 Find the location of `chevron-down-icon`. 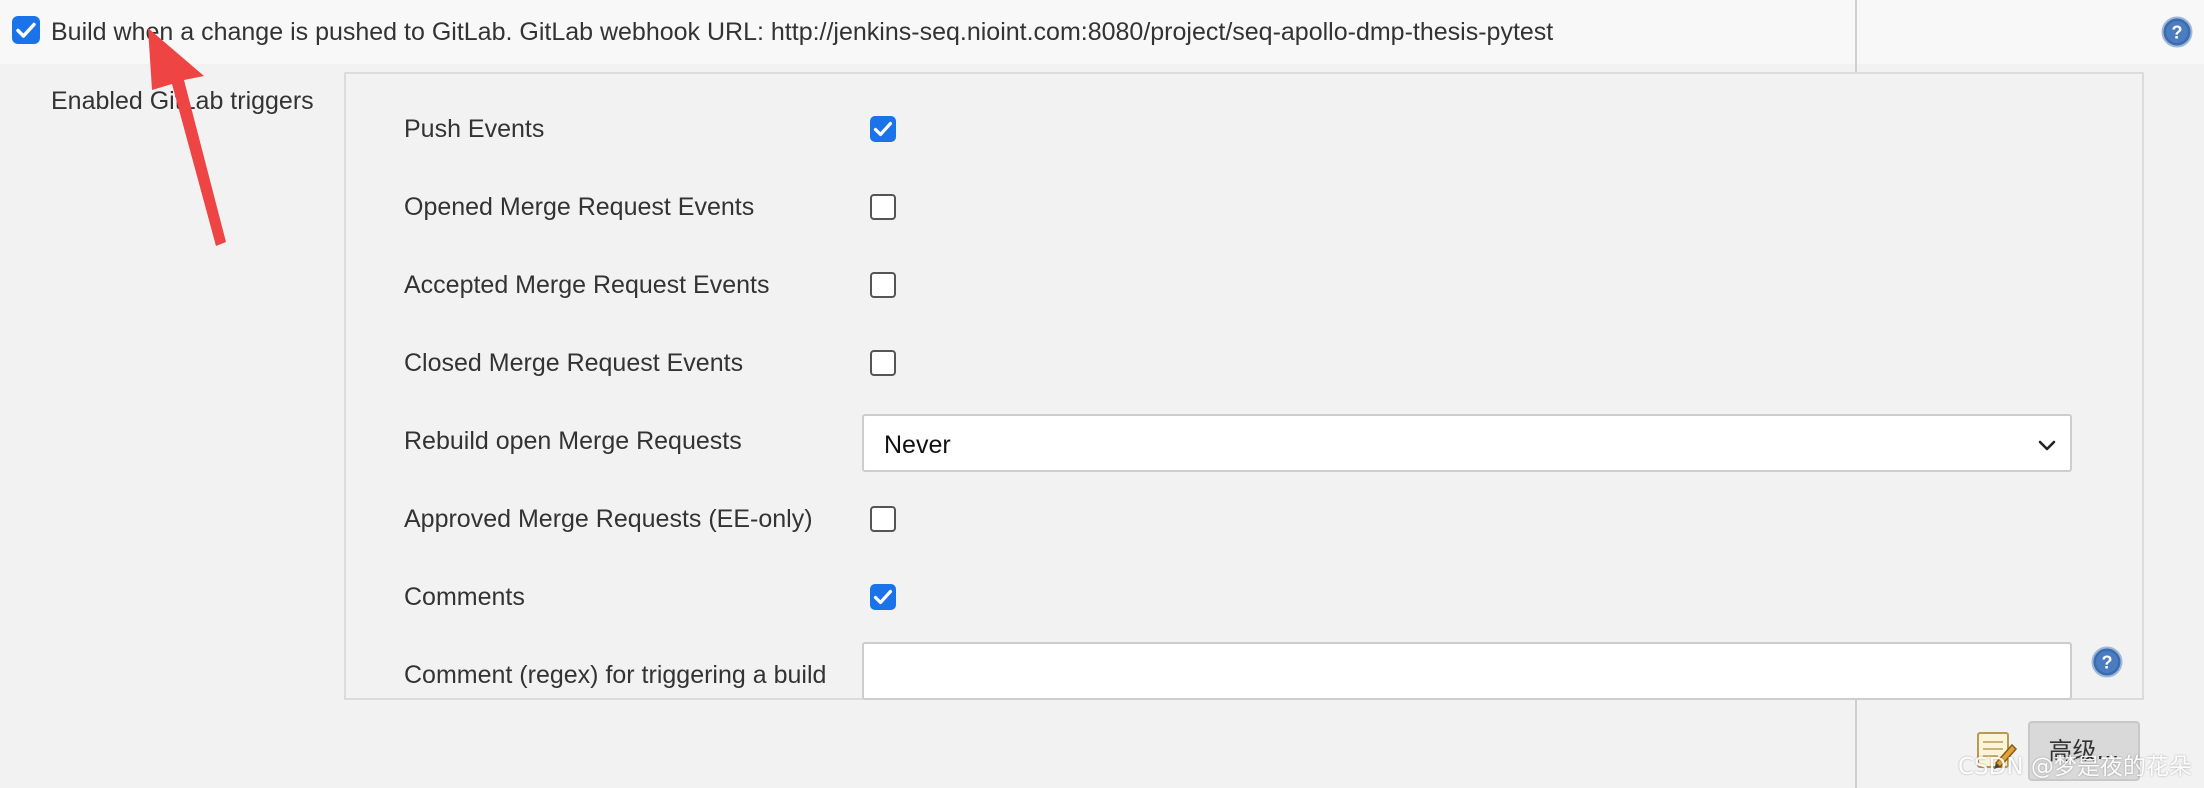

chevron-down-icon is located at coordinates (2047, 445).